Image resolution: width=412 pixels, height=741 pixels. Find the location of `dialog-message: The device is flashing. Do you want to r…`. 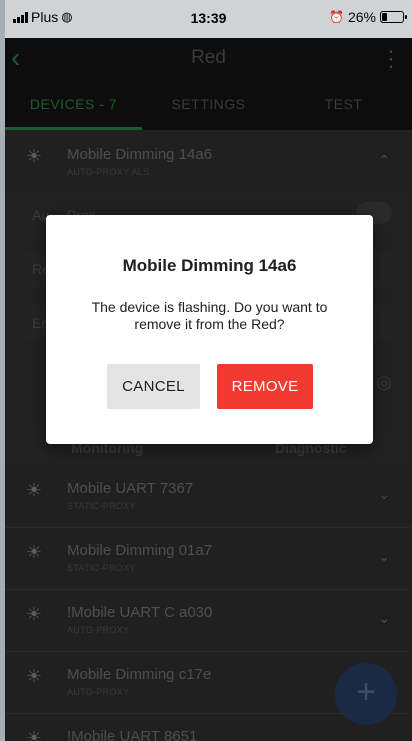

dialog-message: The device is flashing. Do you want to r… is located at coordinates (209, 315).